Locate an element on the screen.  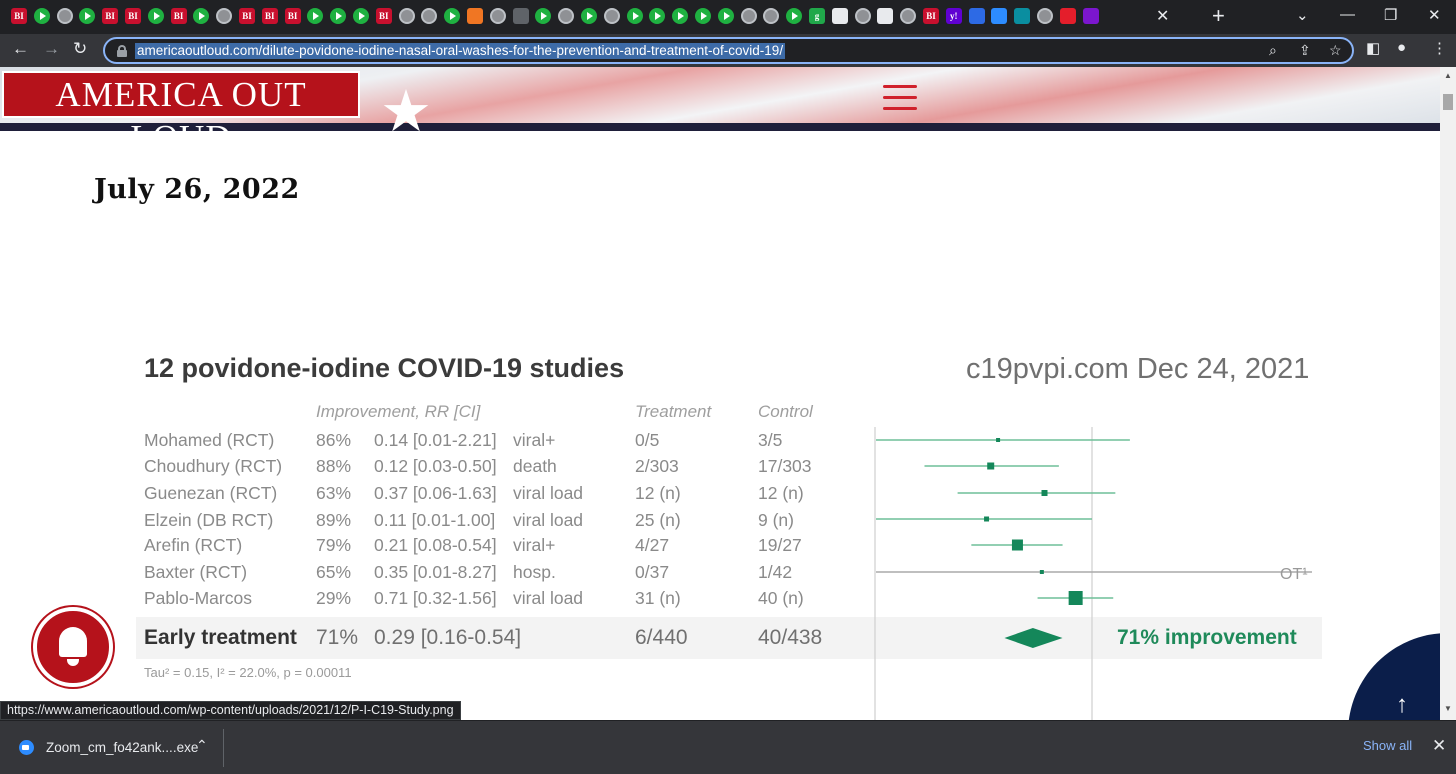
forest-plot-chart: OT¹ is located at coordinates (1093, 573).